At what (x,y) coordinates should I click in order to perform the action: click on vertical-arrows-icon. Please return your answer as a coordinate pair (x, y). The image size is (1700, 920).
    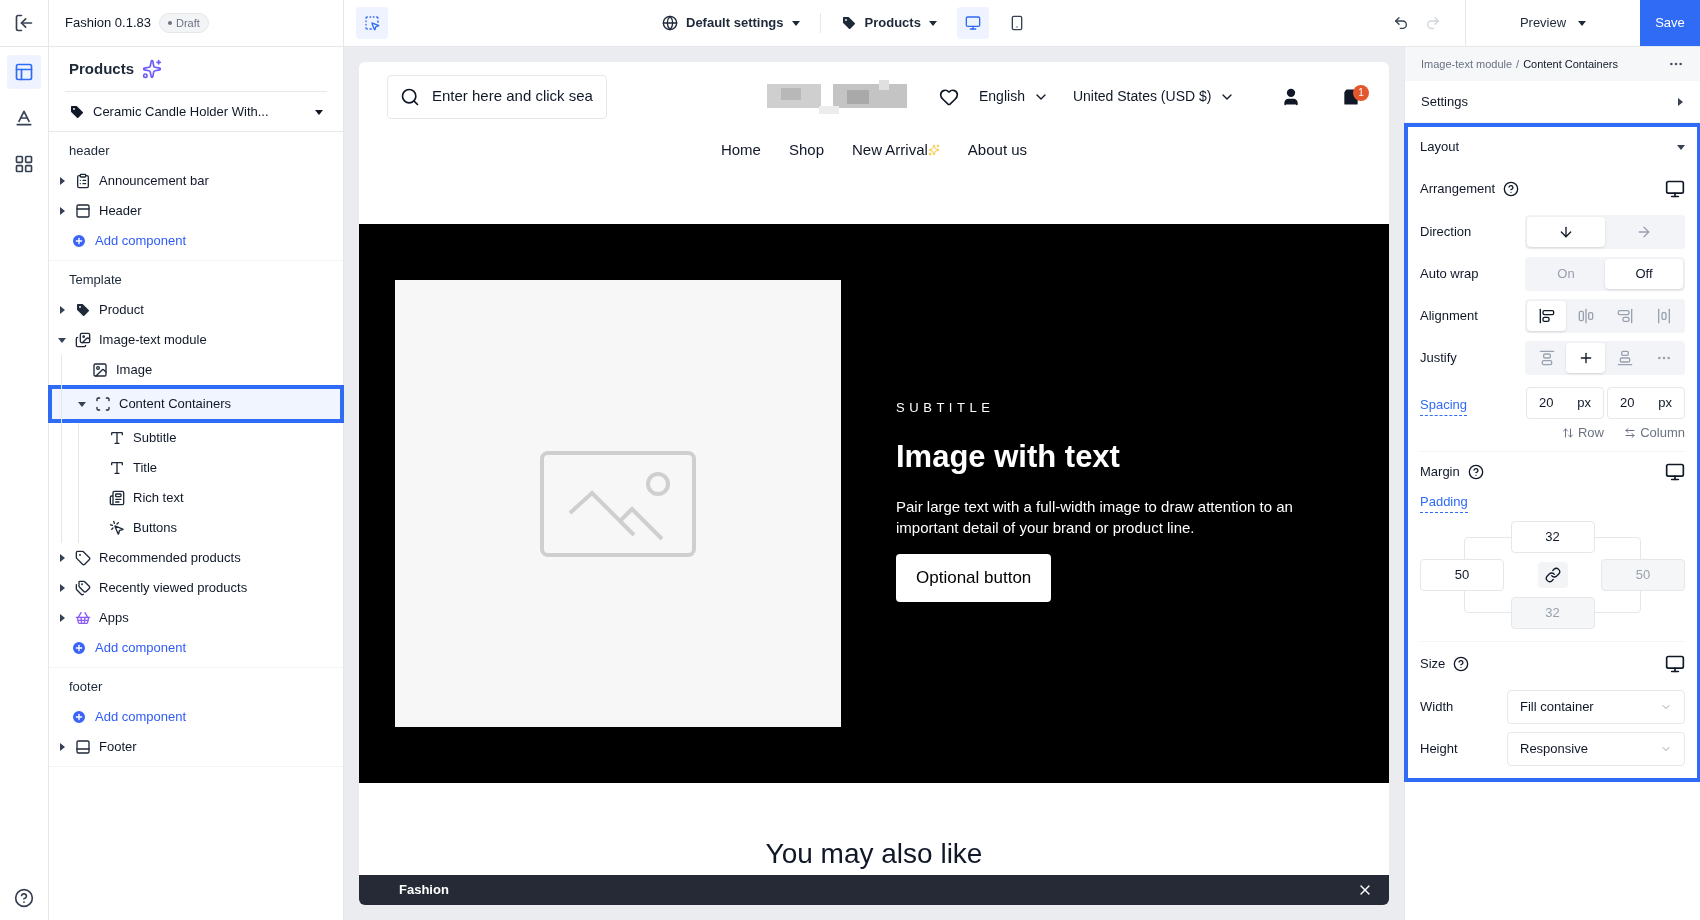
    Looking at the image, I should click on (1568, 432).